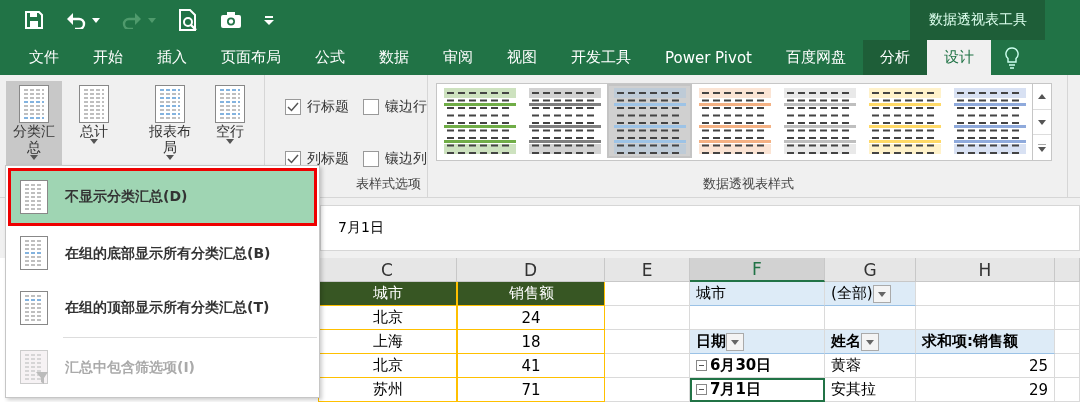 The height and width of the screenshot is (402, 1080). Describe the element at coordinates (757, 270) in the screenshot. I see `column-header: F` at that location.